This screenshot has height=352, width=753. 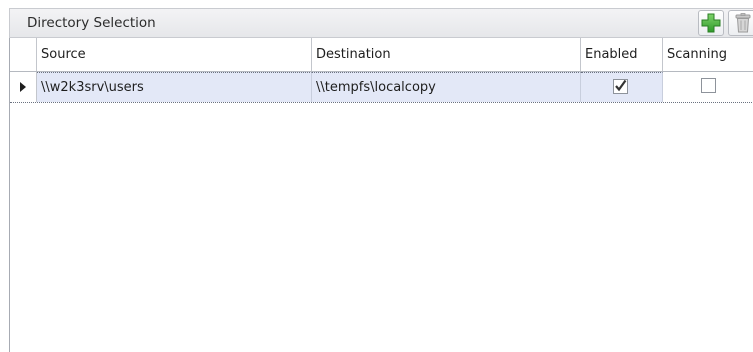 I want to click on column-header-enabled: Enabled, so click(x=622, y=54).